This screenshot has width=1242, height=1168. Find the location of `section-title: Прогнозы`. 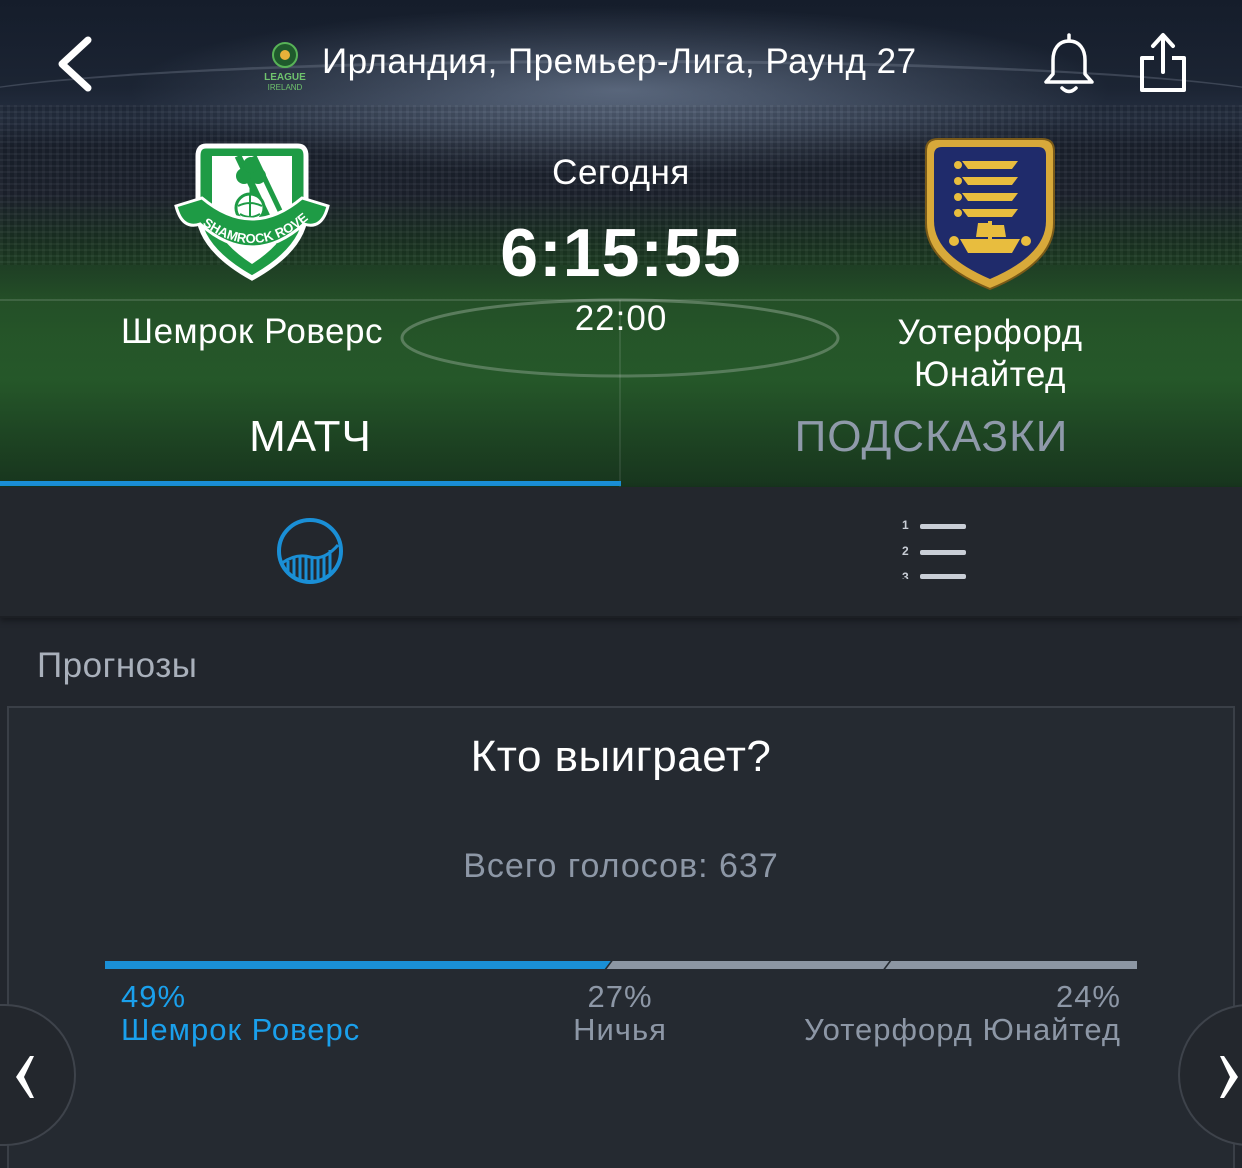

section-title: Прогнозы is located at coordinates (117, 665).